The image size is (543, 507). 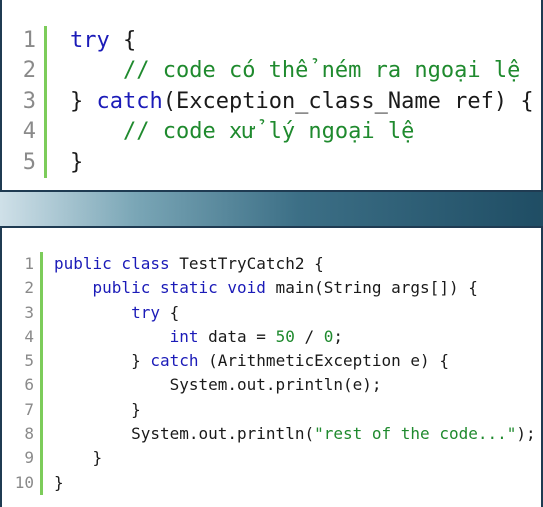 I want to click on line-number-gutter: 1 2 3 4 5 6 7 8 9 10, so click(x=24, y=373).